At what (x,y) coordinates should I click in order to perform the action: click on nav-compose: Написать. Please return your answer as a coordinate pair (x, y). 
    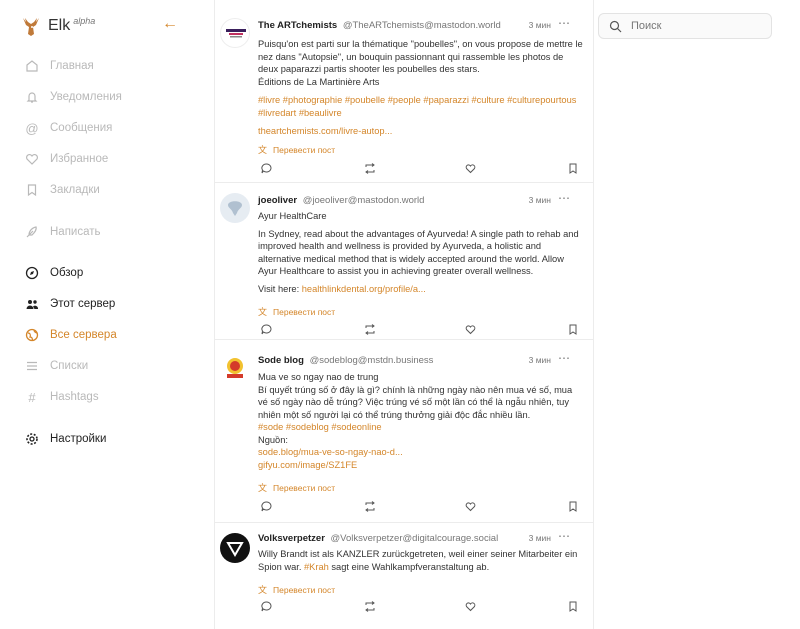
    Looking at the image, I should click on (62, 232).